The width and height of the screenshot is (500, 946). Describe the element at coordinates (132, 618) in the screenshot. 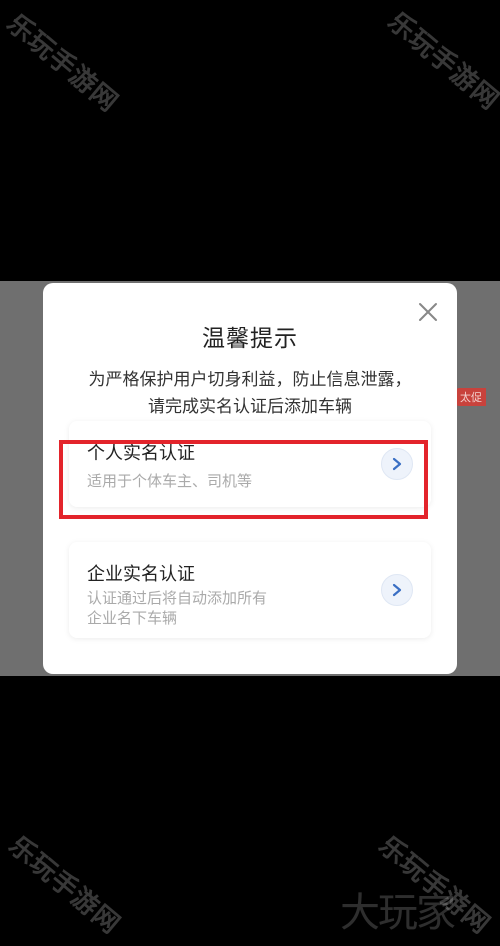

I see `option-subtitle-line: 企业名下车辆` at that location.